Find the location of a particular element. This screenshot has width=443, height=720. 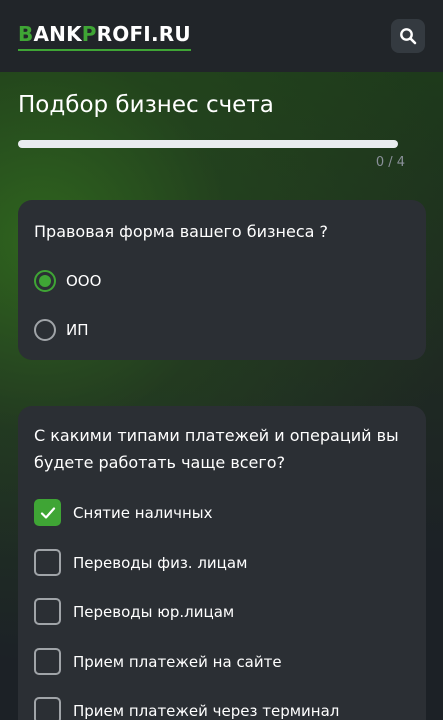

checkmark-icon is located at coordinates (47, 512).